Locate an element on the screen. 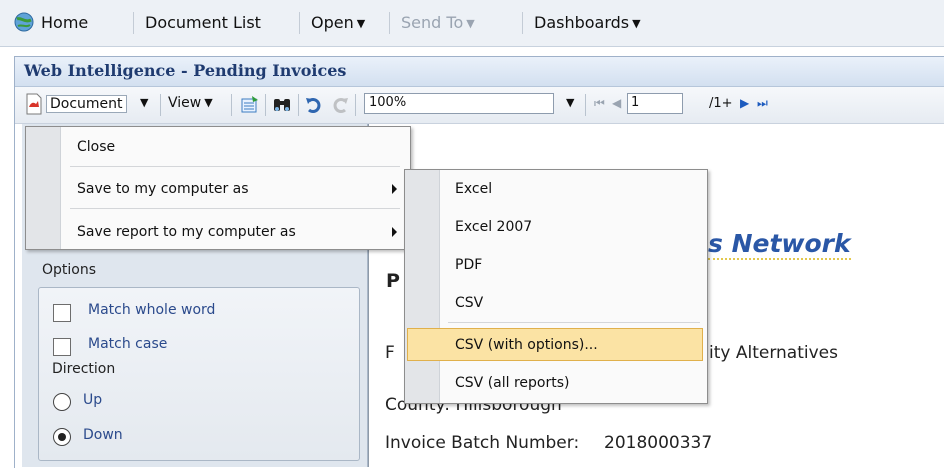 Image resolution: width=944 pixels, height=468 pixels. document-menu-button: Document is located at coordinates (86, 104).